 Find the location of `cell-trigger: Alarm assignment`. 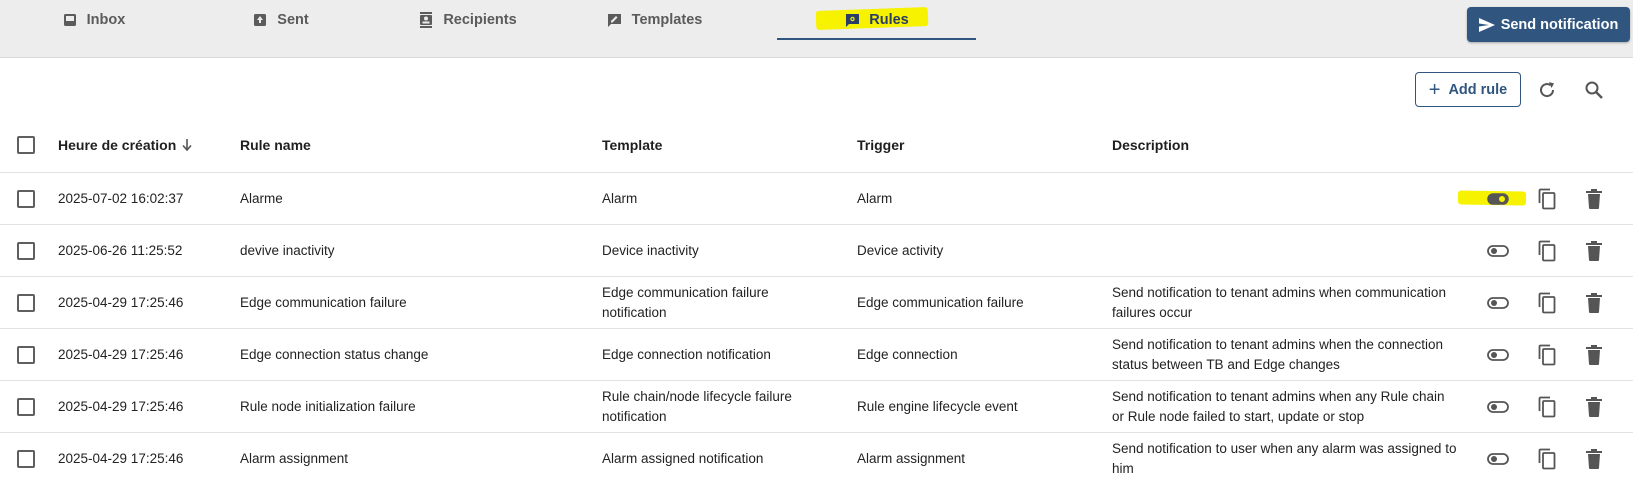

cell-trigger: Alarm assignment is located at coordinates (911, 458).